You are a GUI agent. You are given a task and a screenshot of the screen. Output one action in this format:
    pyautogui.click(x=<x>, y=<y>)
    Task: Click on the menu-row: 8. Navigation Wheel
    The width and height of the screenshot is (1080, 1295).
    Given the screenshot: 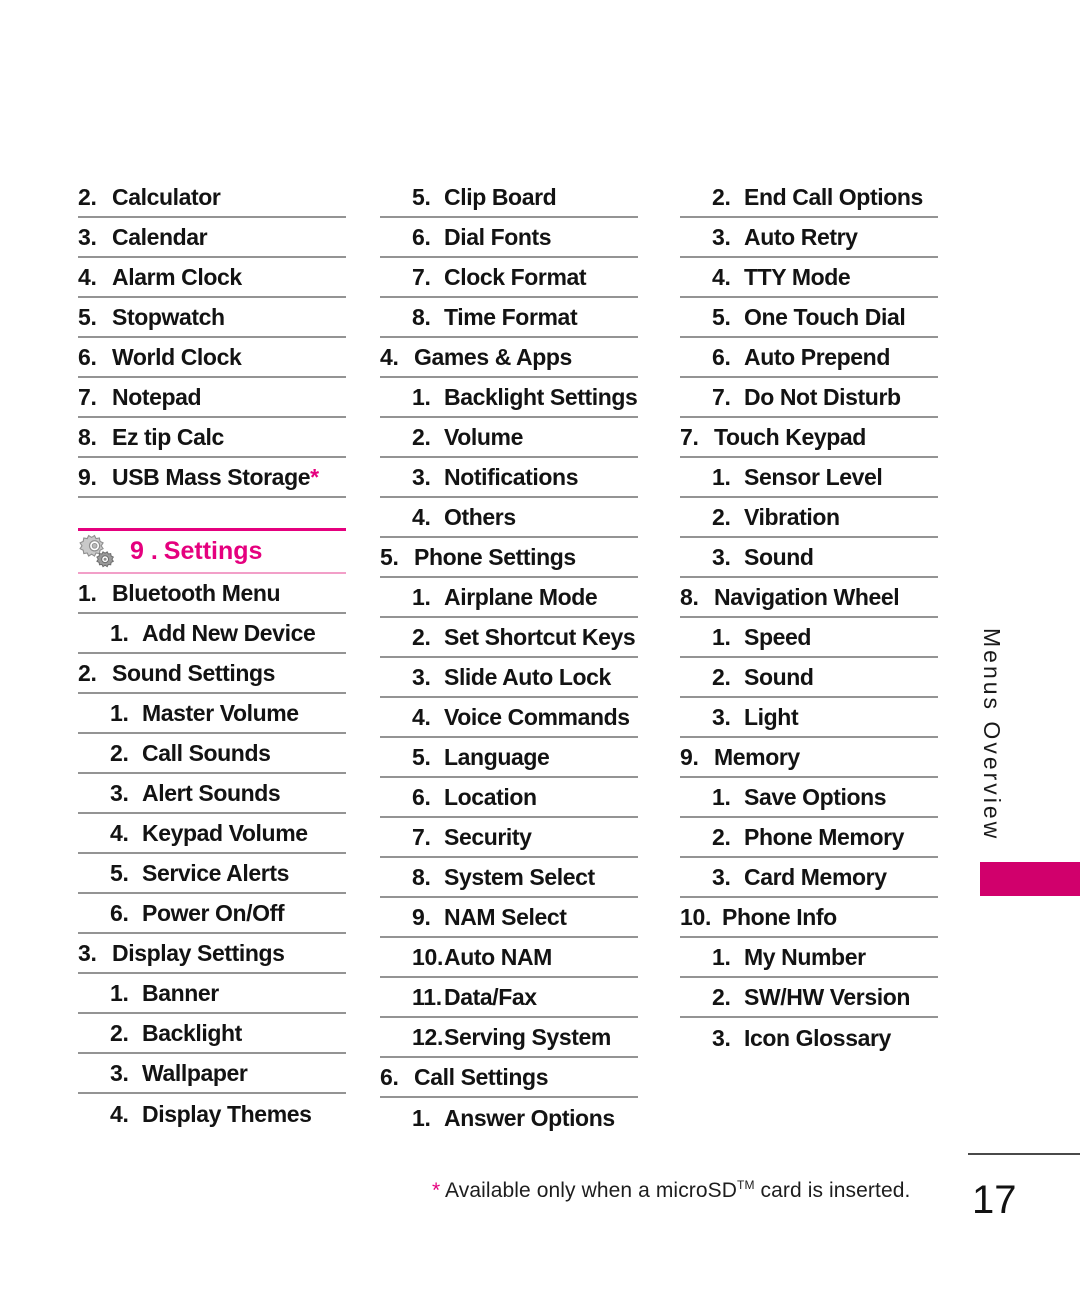 What is the action you would take?
    pyautogui.click(x=809, y=598)
    